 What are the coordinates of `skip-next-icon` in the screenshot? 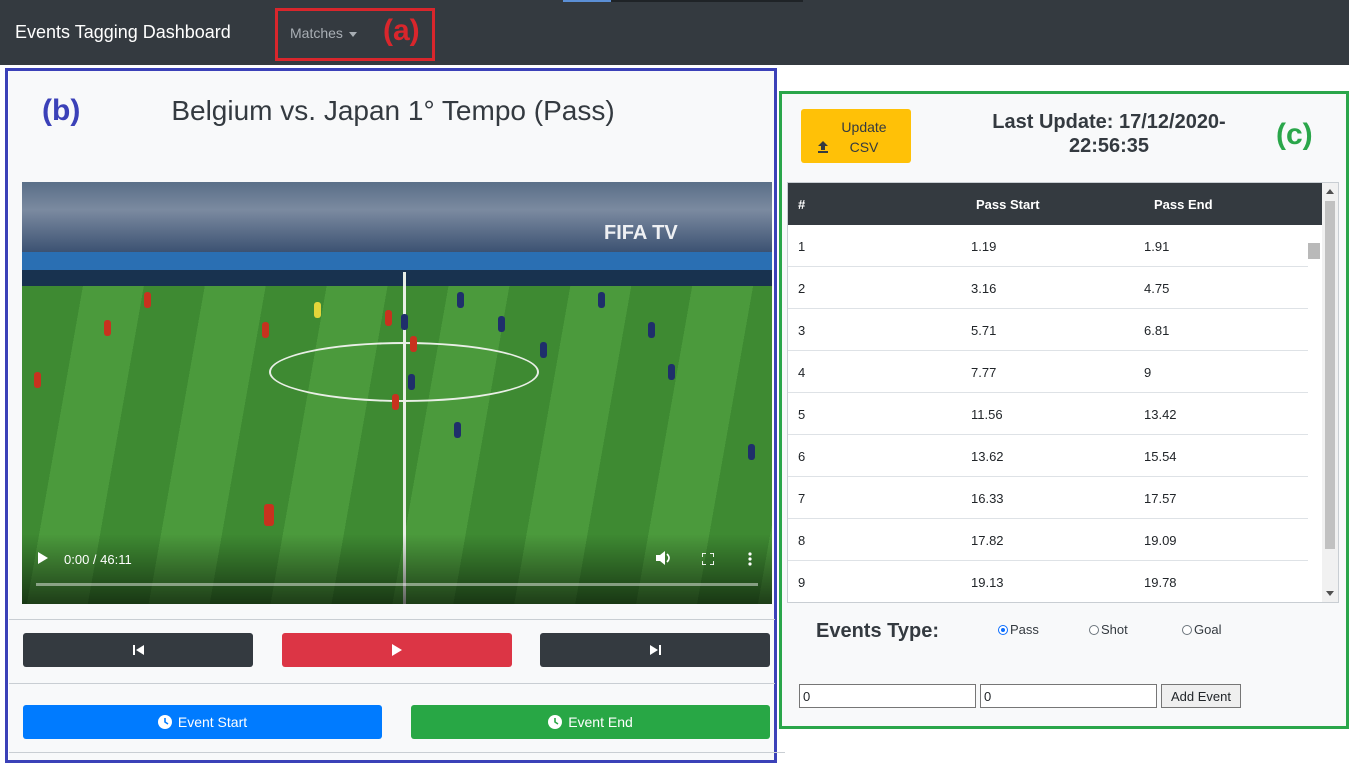 It's located at (655, 650).